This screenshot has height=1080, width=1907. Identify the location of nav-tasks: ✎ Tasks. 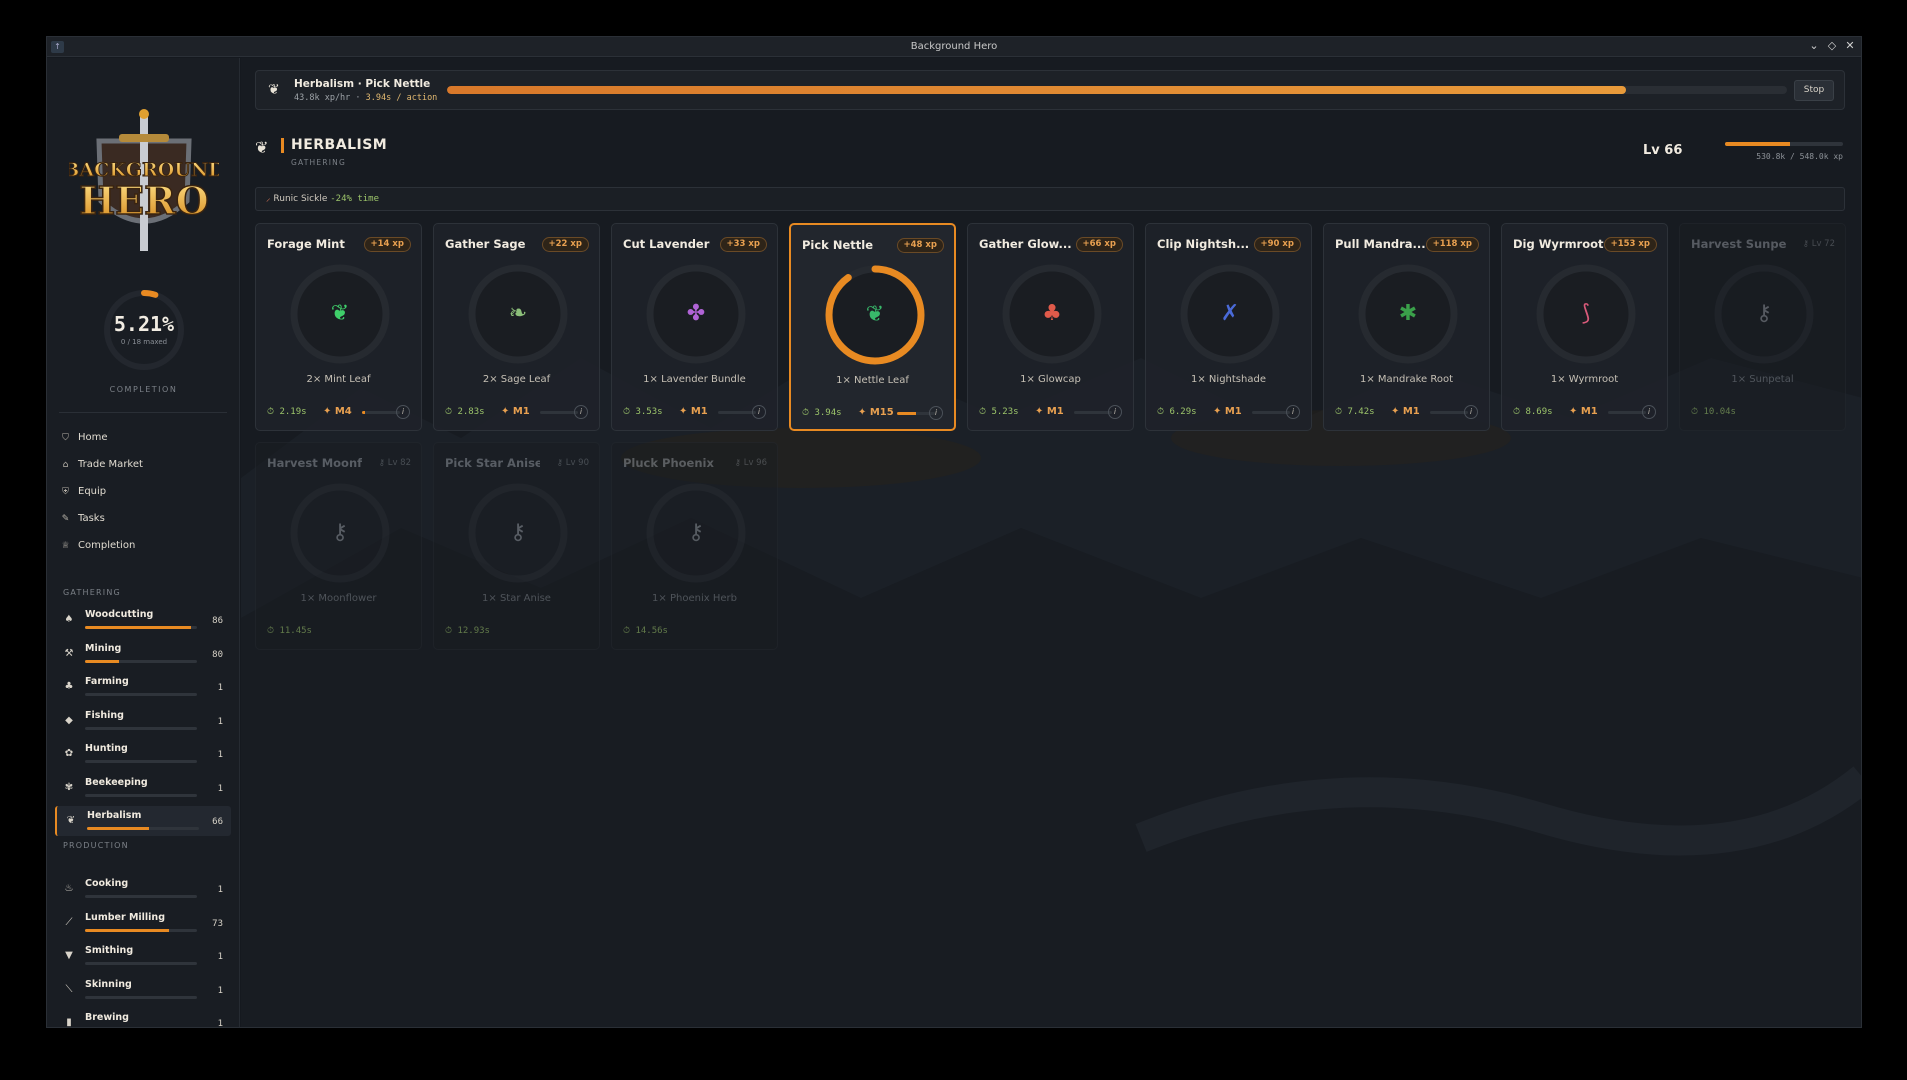
(102, 518).